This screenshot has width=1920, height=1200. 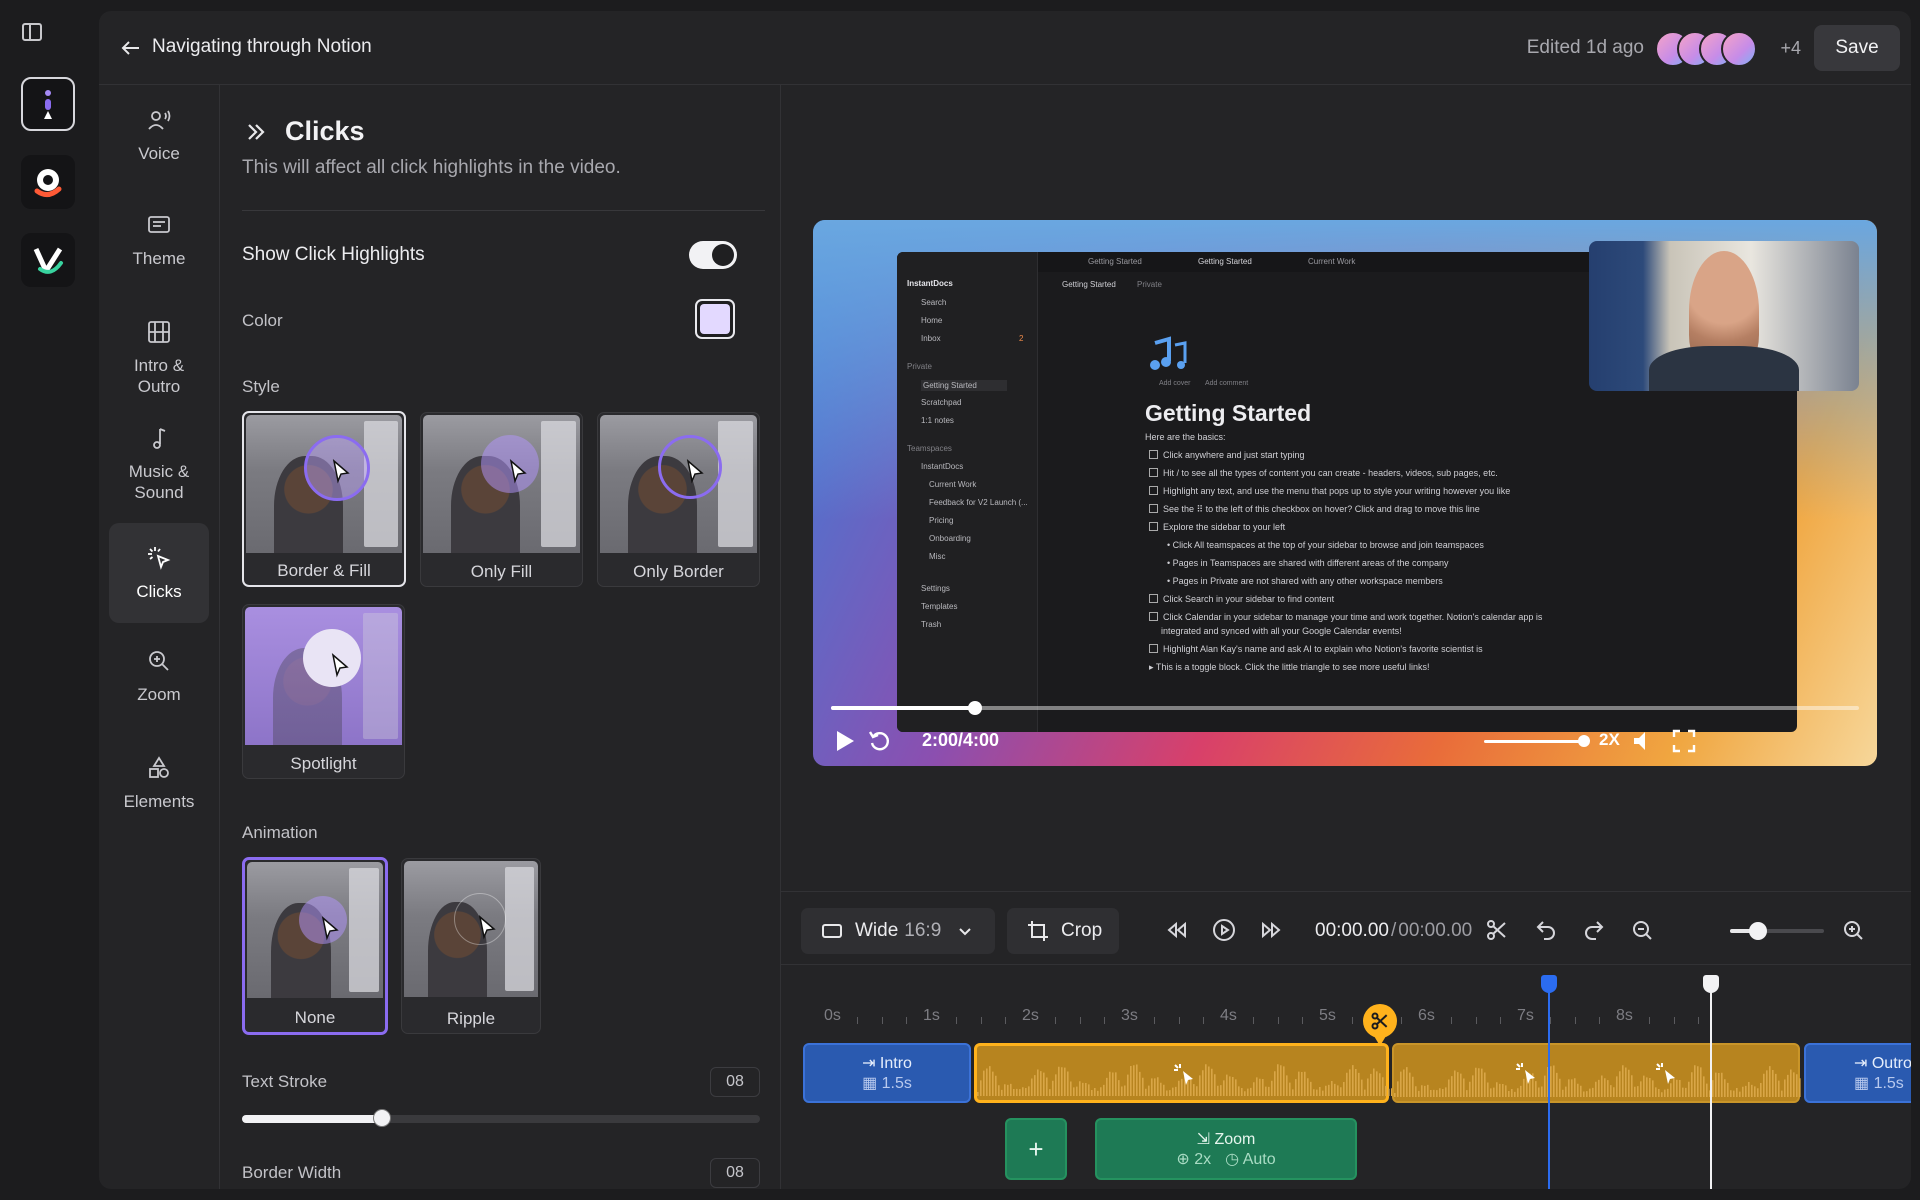 I want to click on click-marker-icon, so click(x=1667, y=1074).